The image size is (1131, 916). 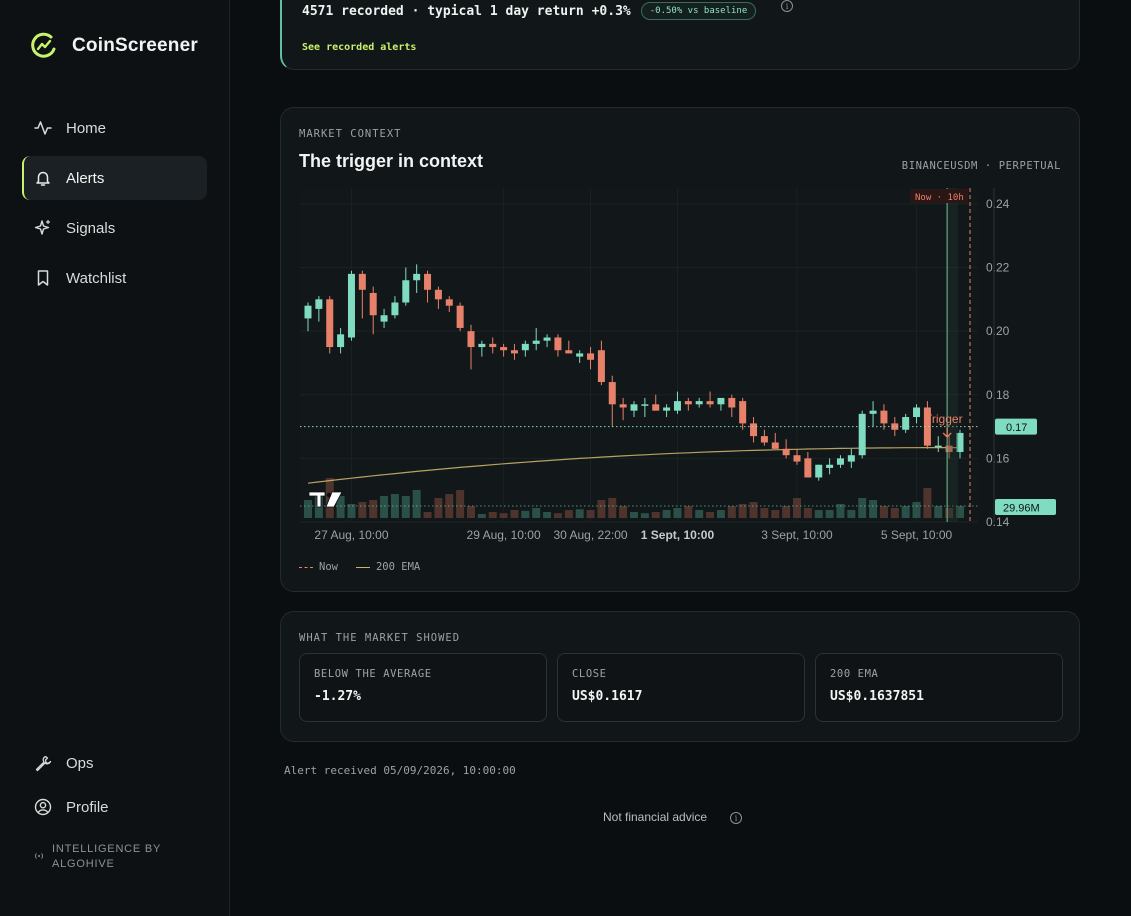 I want to click on exchange-label: BINANCEUSDM · PERPETUAL, so click(x=981, y=166).